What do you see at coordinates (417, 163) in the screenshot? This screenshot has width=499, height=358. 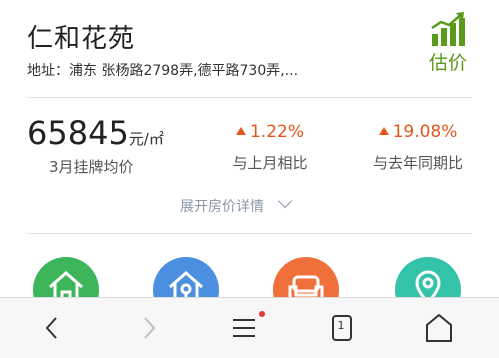 I see `year-change-label: 与去年同期比` at bounding box center [417, 163].